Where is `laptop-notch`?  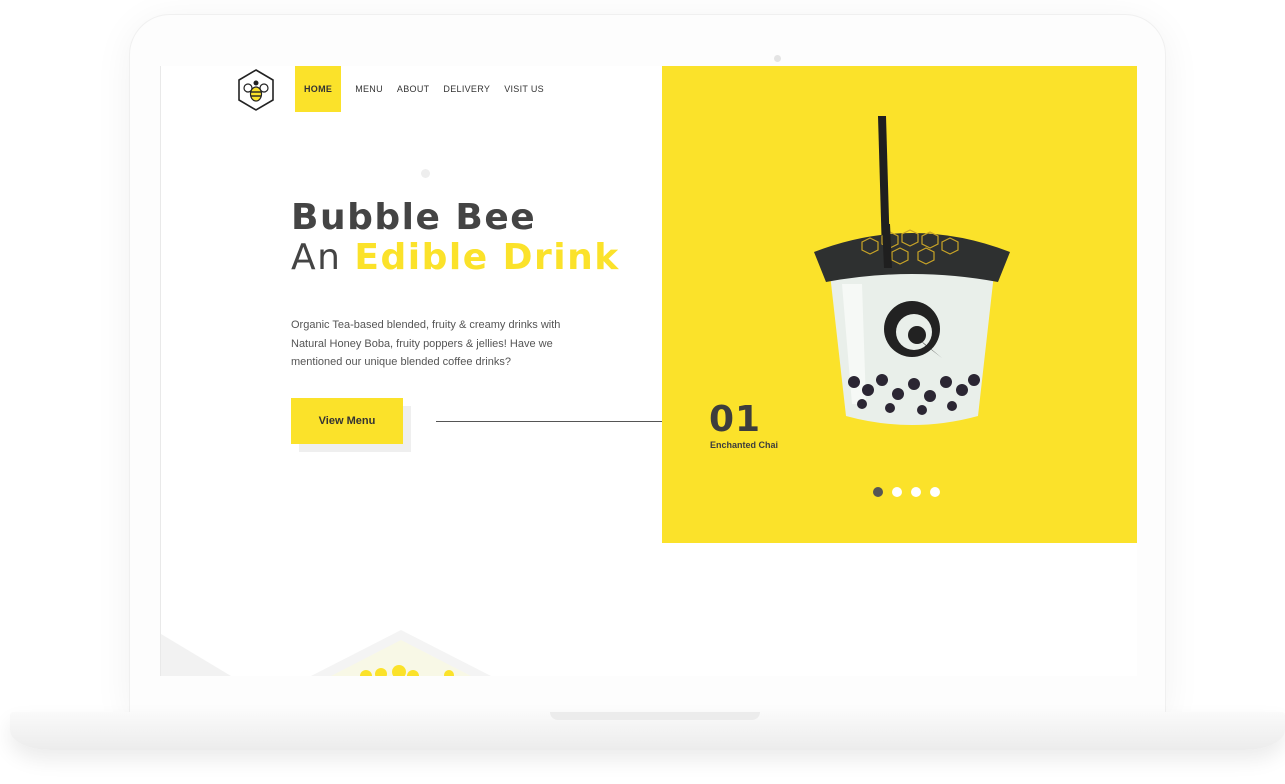 laptop-notch is located at coordinates (655, 716).